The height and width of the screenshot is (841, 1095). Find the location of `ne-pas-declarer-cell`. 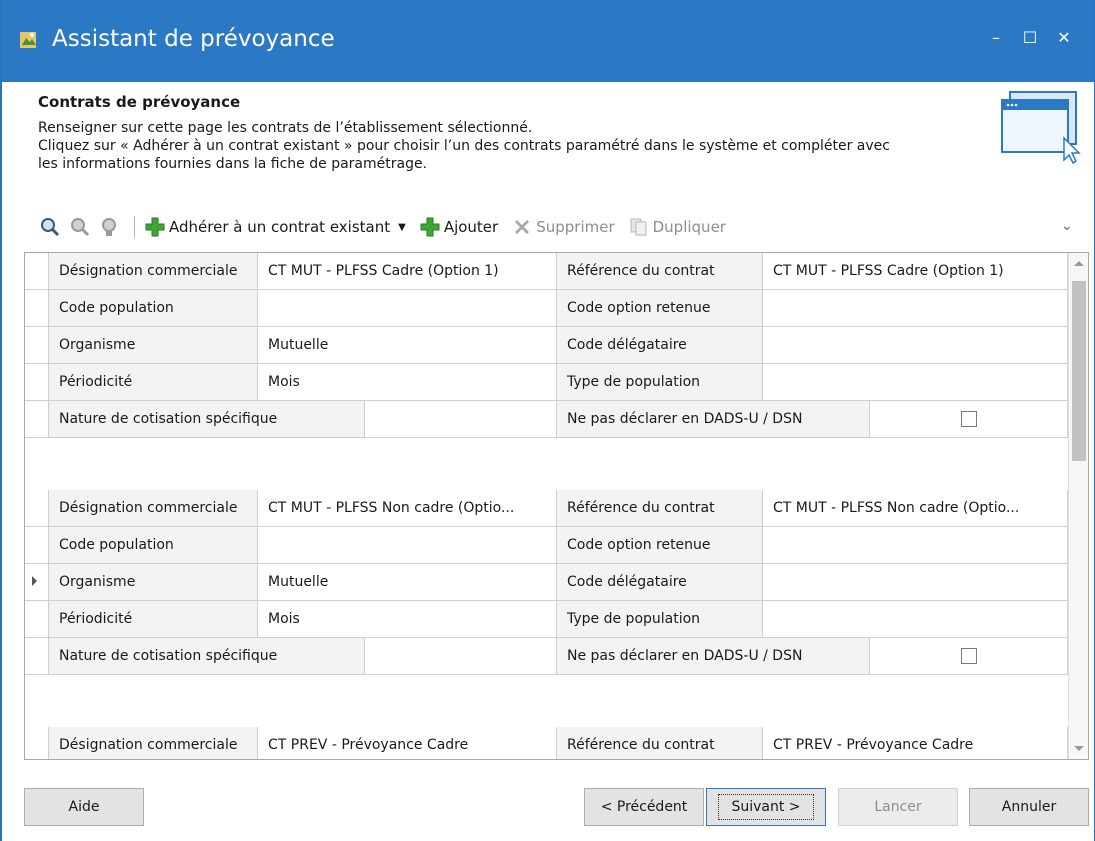

ne-pas-declarer-cell is located at coordinates (969, 656).